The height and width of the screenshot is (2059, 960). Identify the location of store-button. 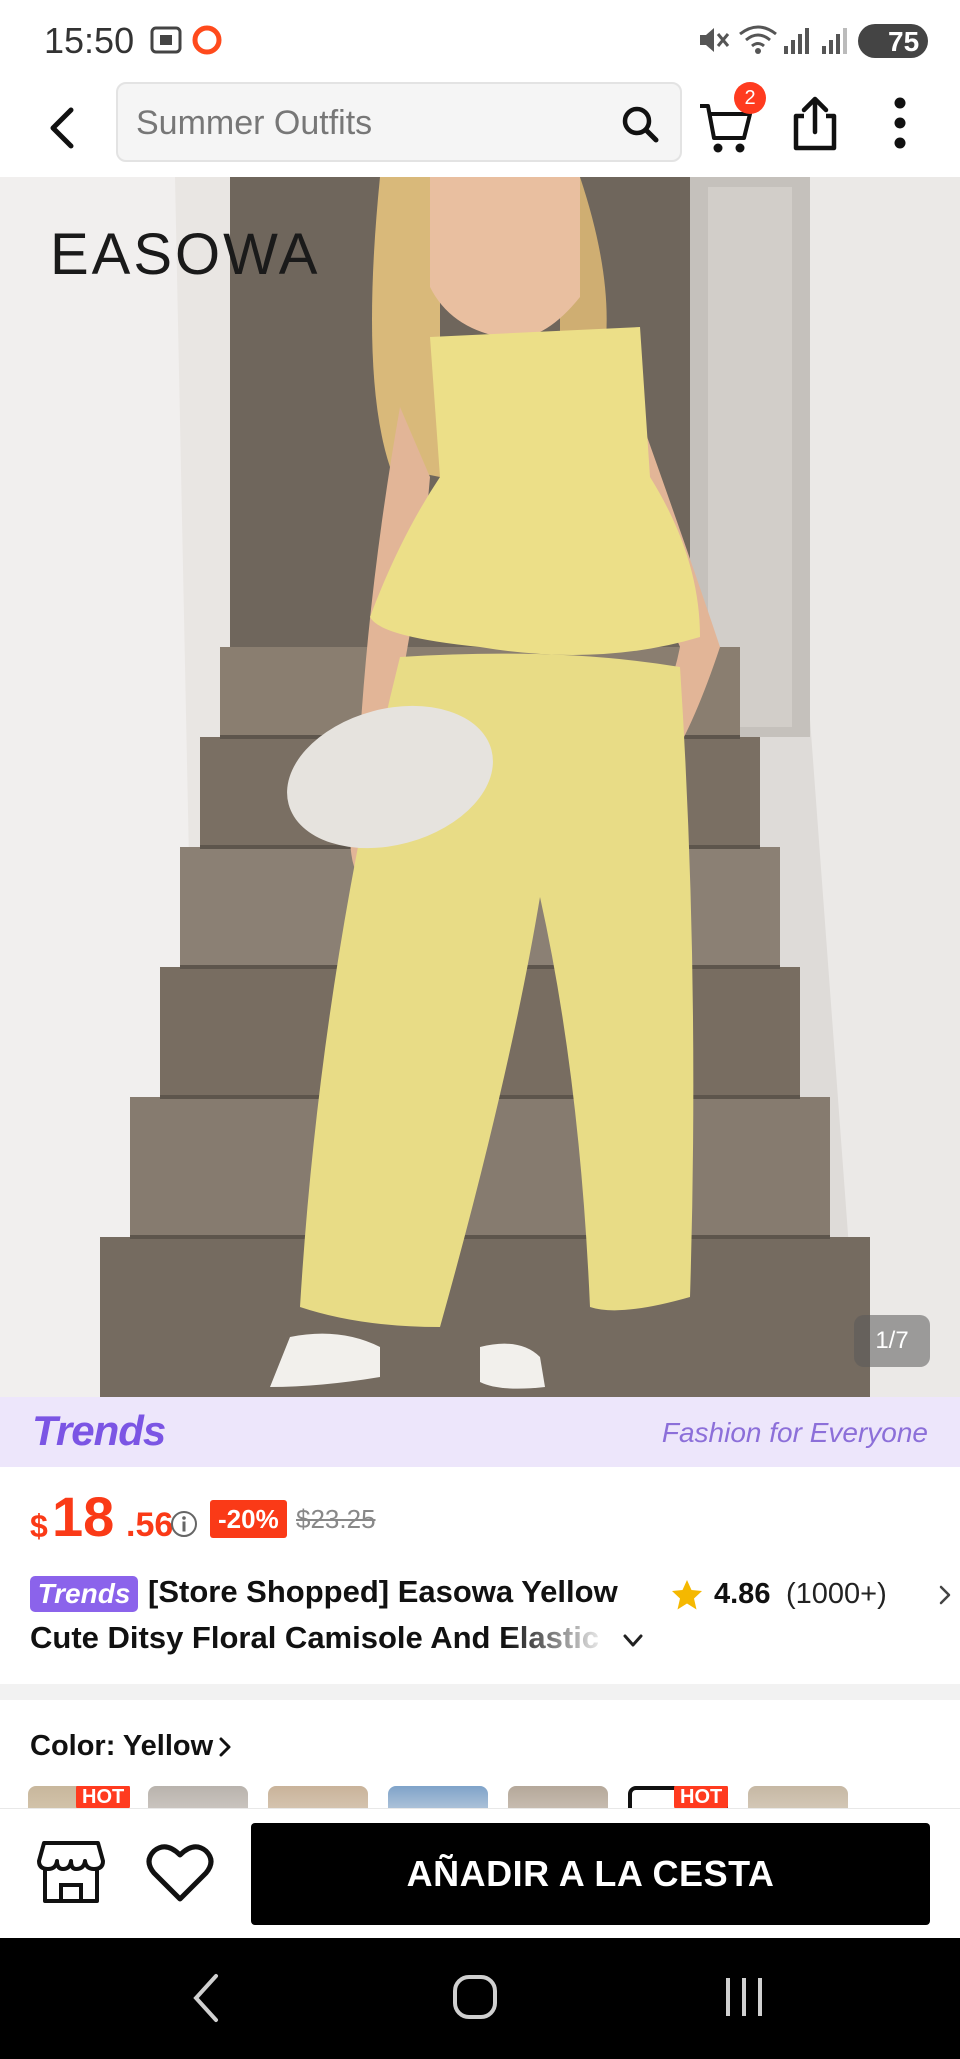
(71, 1872).